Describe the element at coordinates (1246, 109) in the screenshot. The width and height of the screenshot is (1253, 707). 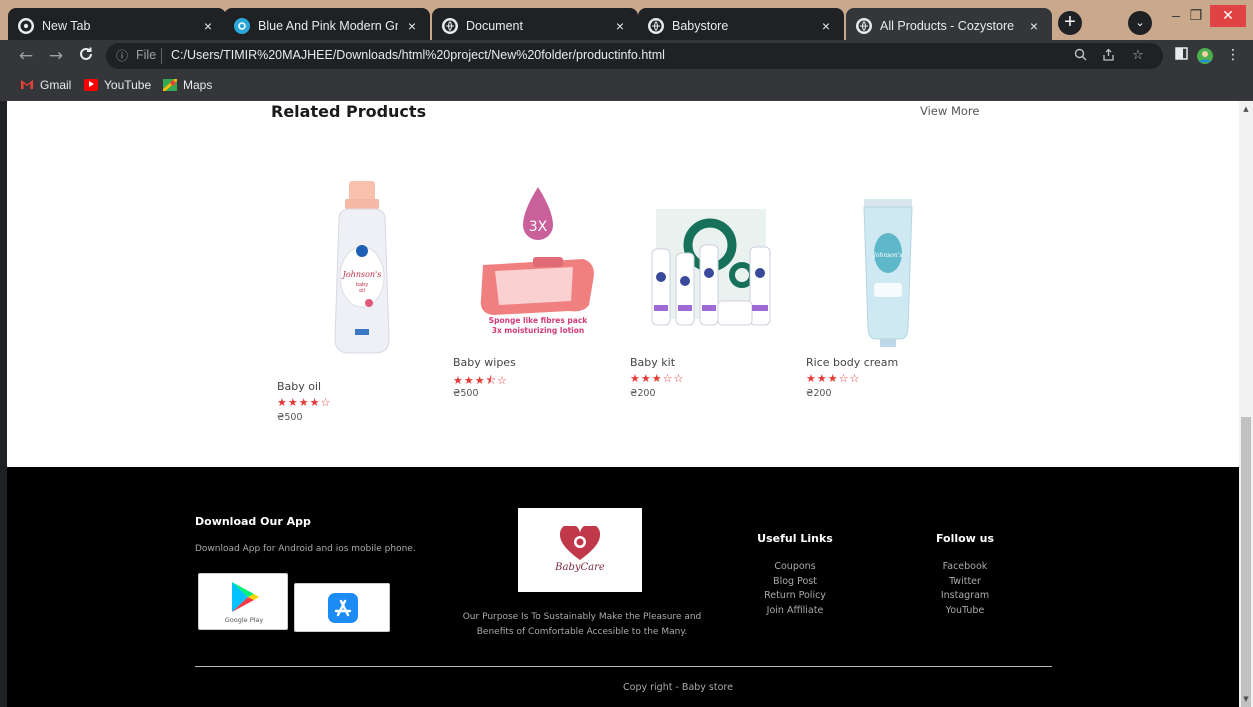
I see `scroll-up-arrow-icon: ▲` at that location.